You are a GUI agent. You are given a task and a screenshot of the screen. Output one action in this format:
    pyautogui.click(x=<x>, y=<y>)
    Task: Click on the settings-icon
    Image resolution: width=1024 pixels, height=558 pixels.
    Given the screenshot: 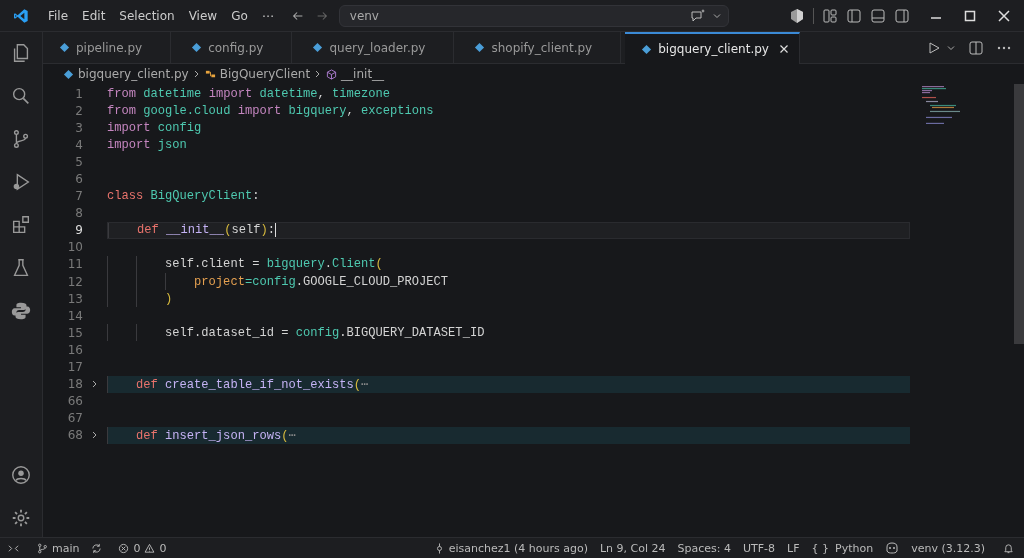 What is the action you would take?
    pyautogui.click(x=21, y=518)
    